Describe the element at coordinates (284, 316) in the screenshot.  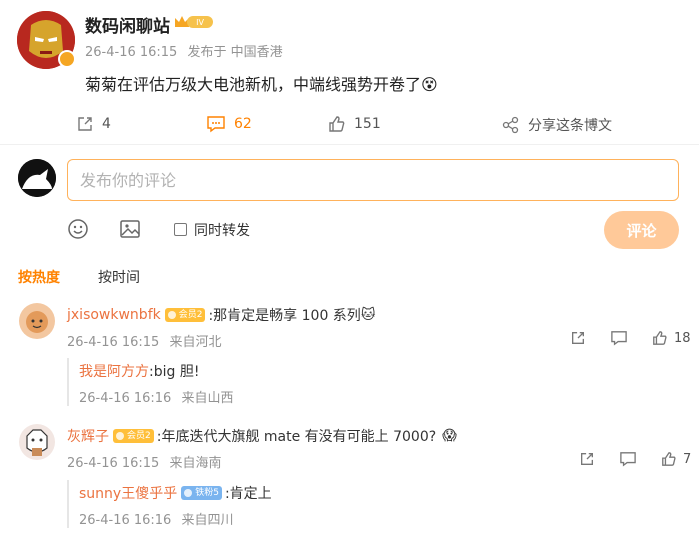
I see `comment-text: :那肯定是畅享 100 系列` at that location.